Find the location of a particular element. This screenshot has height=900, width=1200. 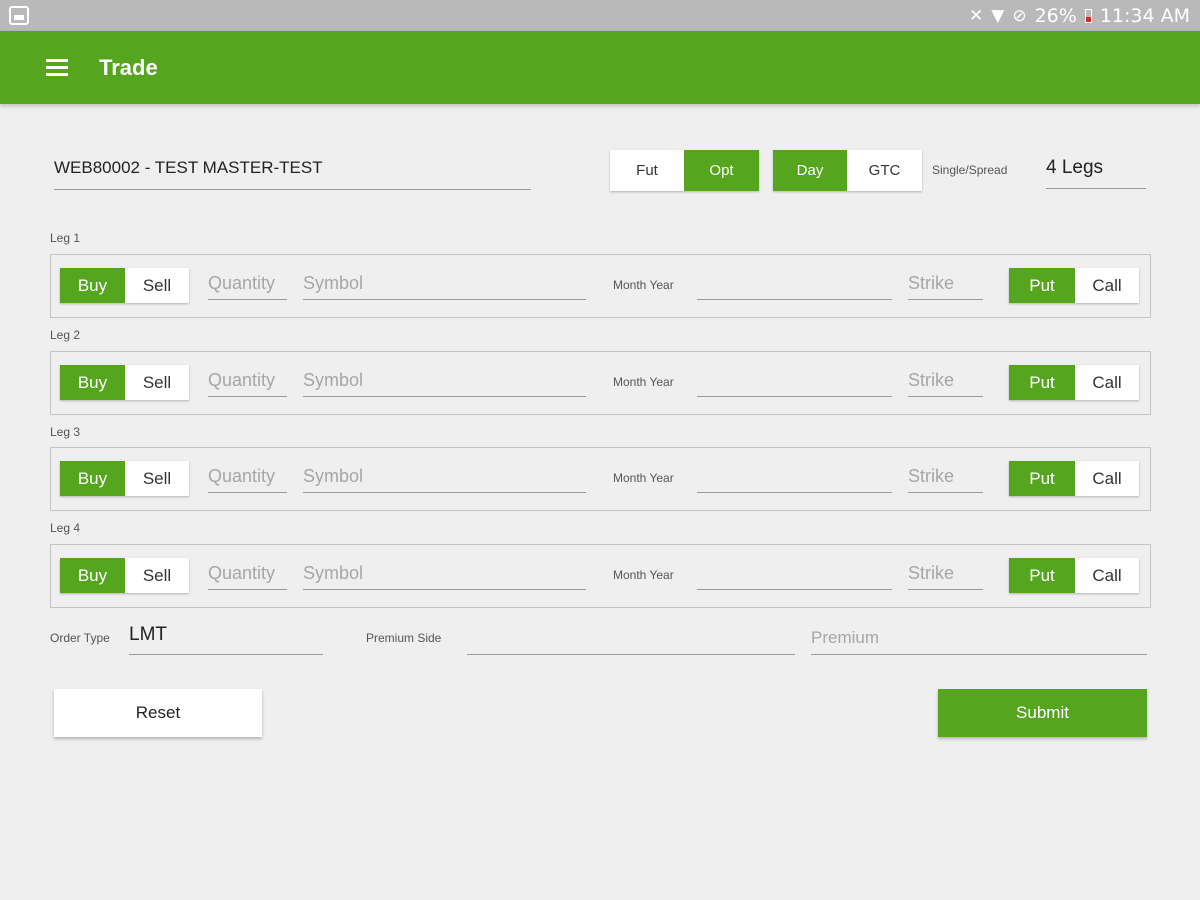

leg-4-month-year-label: Month Year is located at coordinates (643, 575).